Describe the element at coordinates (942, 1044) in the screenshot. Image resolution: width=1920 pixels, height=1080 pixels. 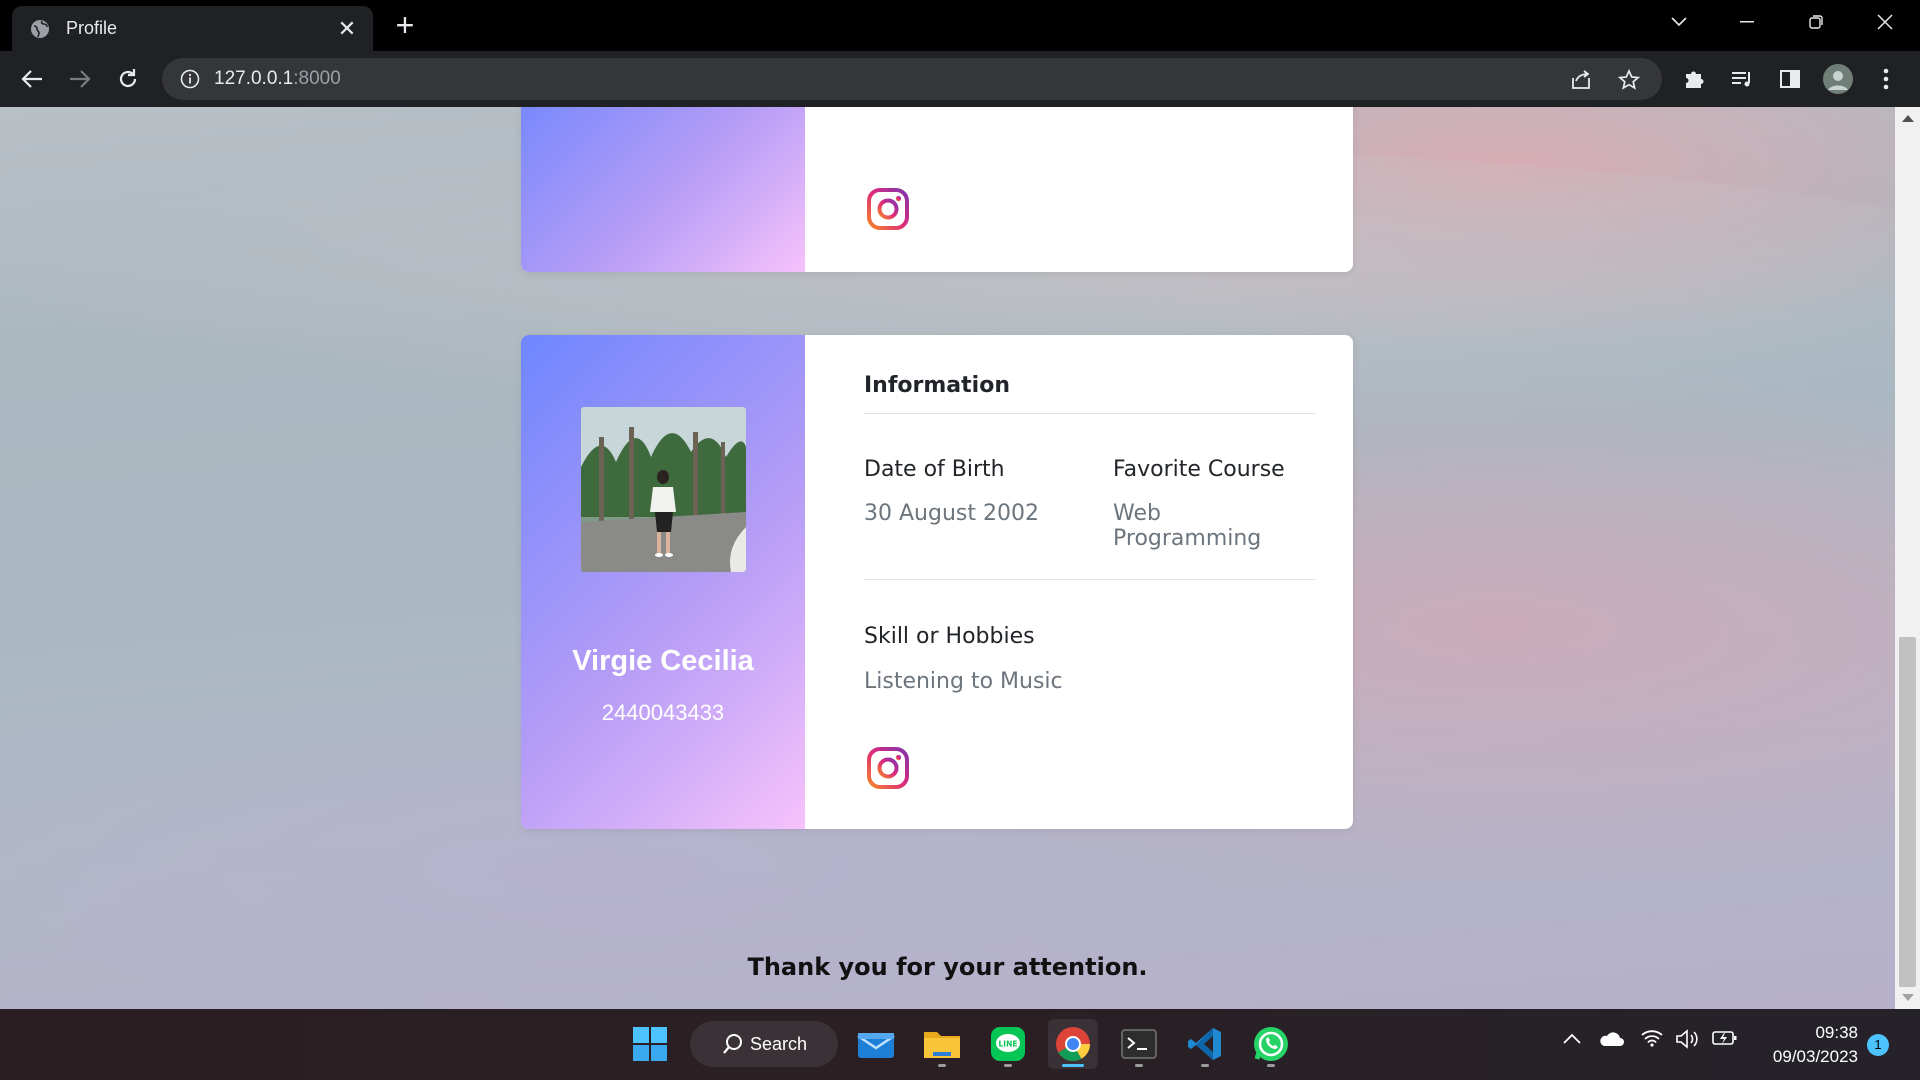
I see `file-explorer-icon` at that location.